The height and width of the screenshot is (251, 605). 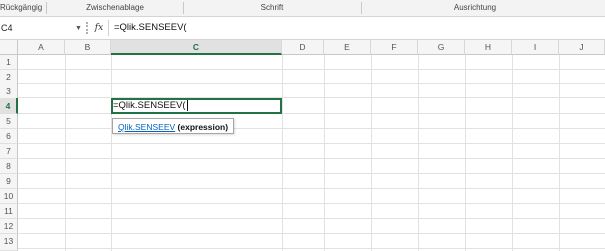 What do you see at coordinates (9, 62) in the screenshot?
I see `row-header-1: 1` at bounding box center [9, 62].